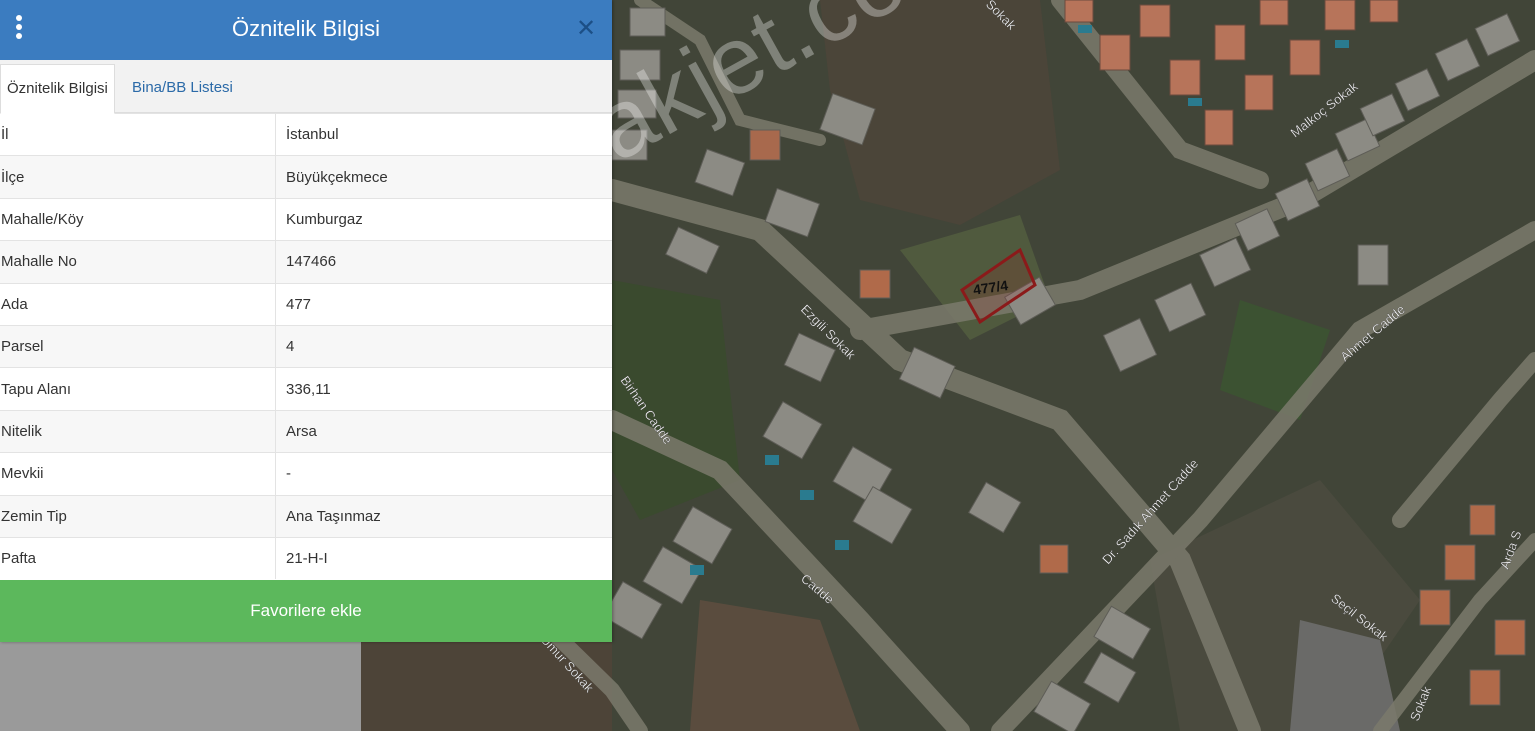  Describe the element at coordinates (138, 431) in the screenshot. I see `row-key: Nitelik` at that location.